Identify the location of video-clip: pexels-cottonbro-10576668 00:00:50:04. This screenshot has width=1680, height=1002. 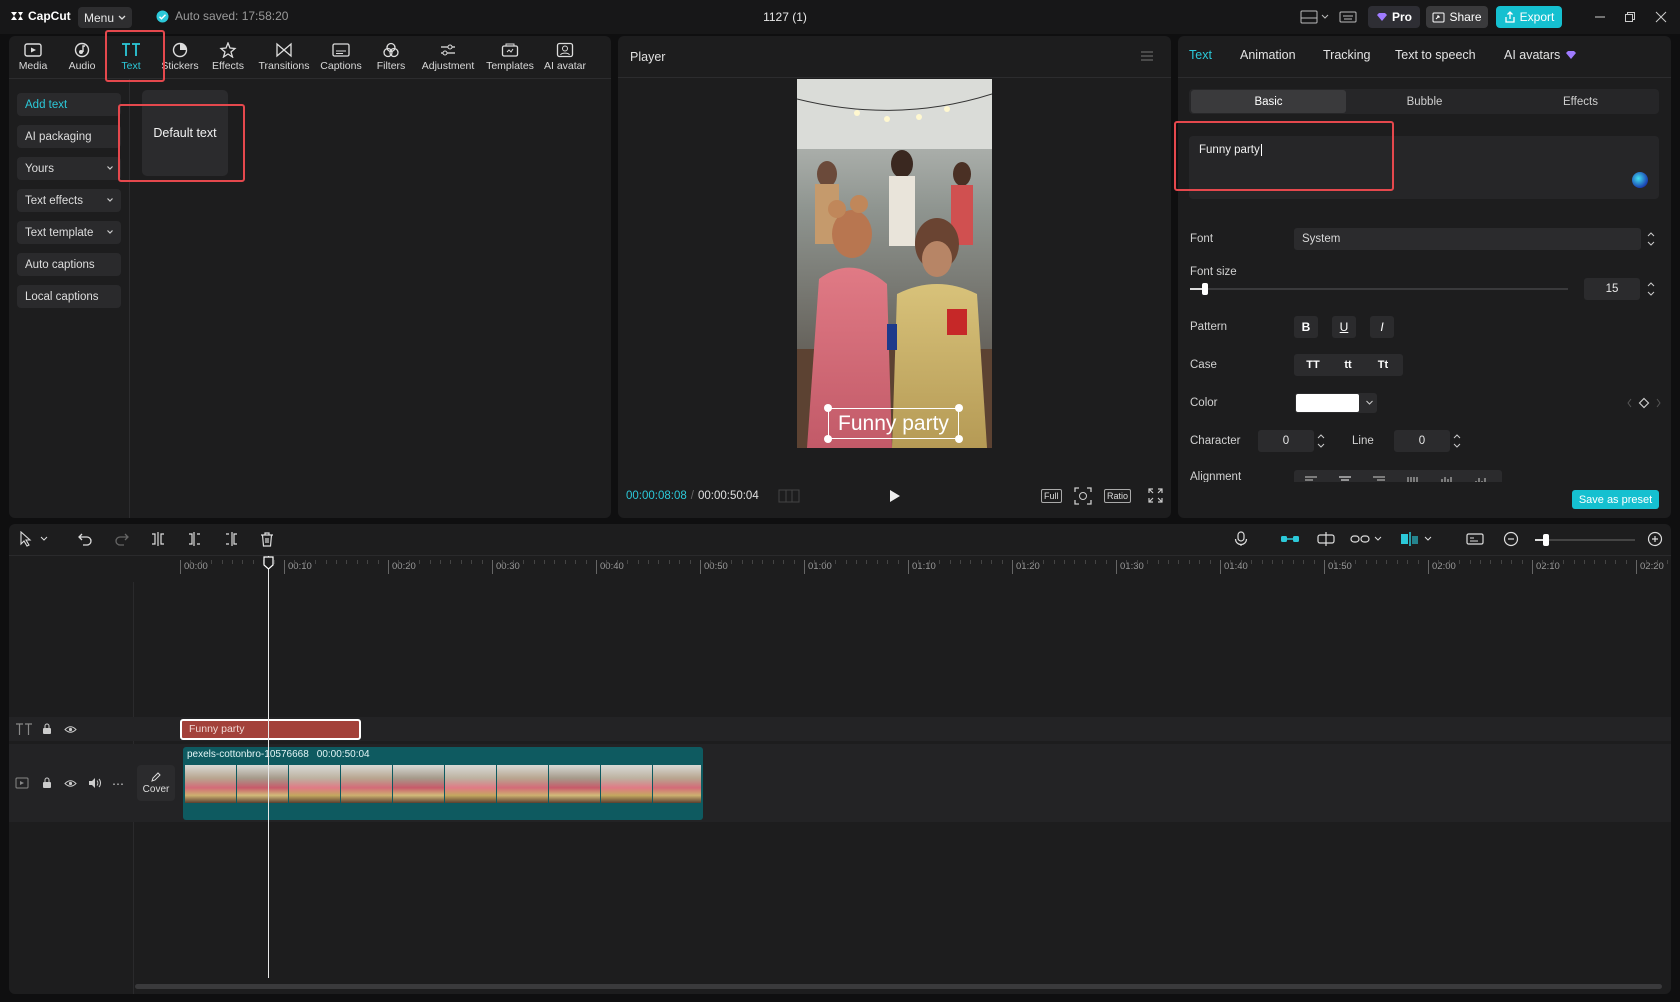
(443, 783).